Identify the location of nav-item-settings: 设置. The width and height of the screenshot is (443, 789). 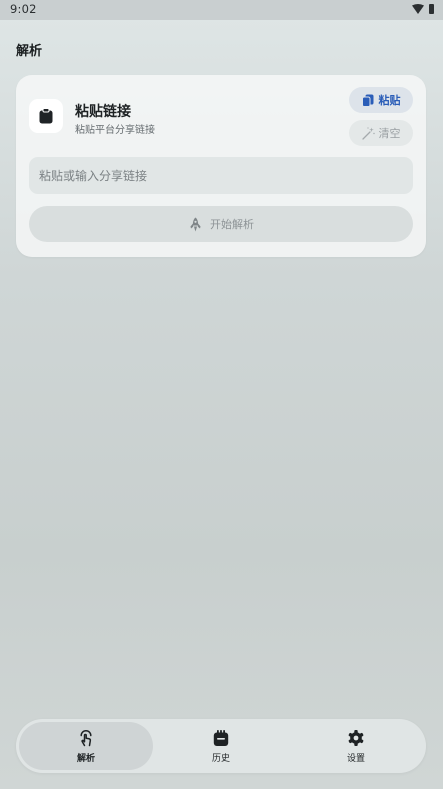
(356, 746).